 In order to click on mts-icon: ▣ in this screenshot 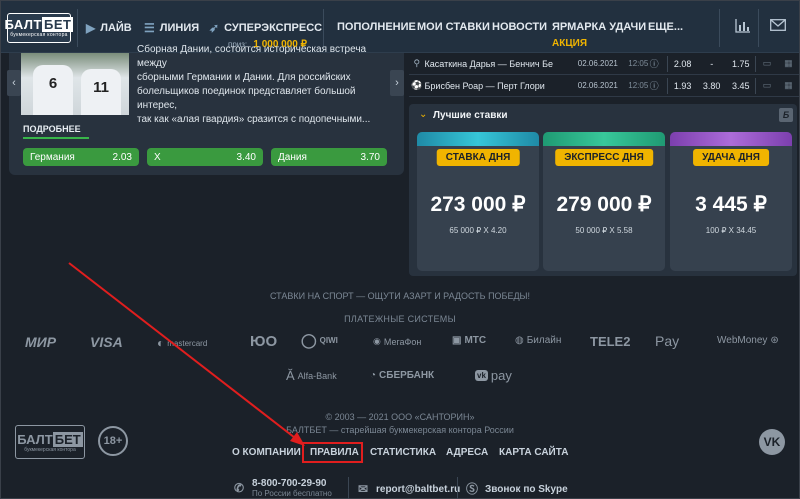, I will do `click(457, 340)`.